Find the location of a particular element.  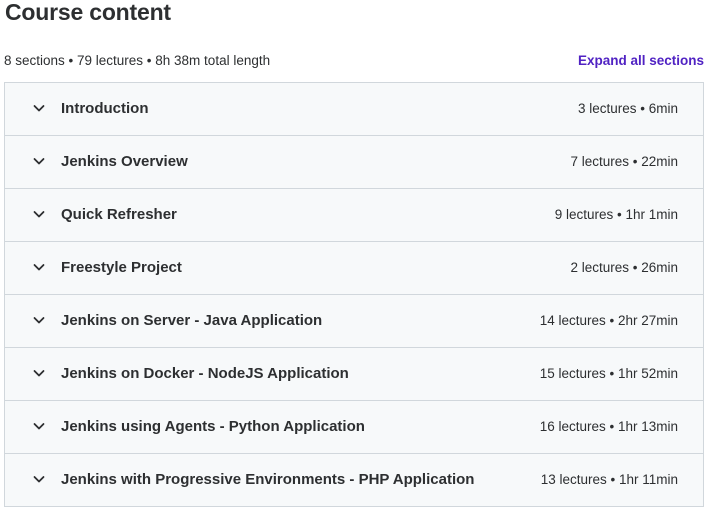

section-meta: 2 lectures • 26min is located at coordinates (624, 267).